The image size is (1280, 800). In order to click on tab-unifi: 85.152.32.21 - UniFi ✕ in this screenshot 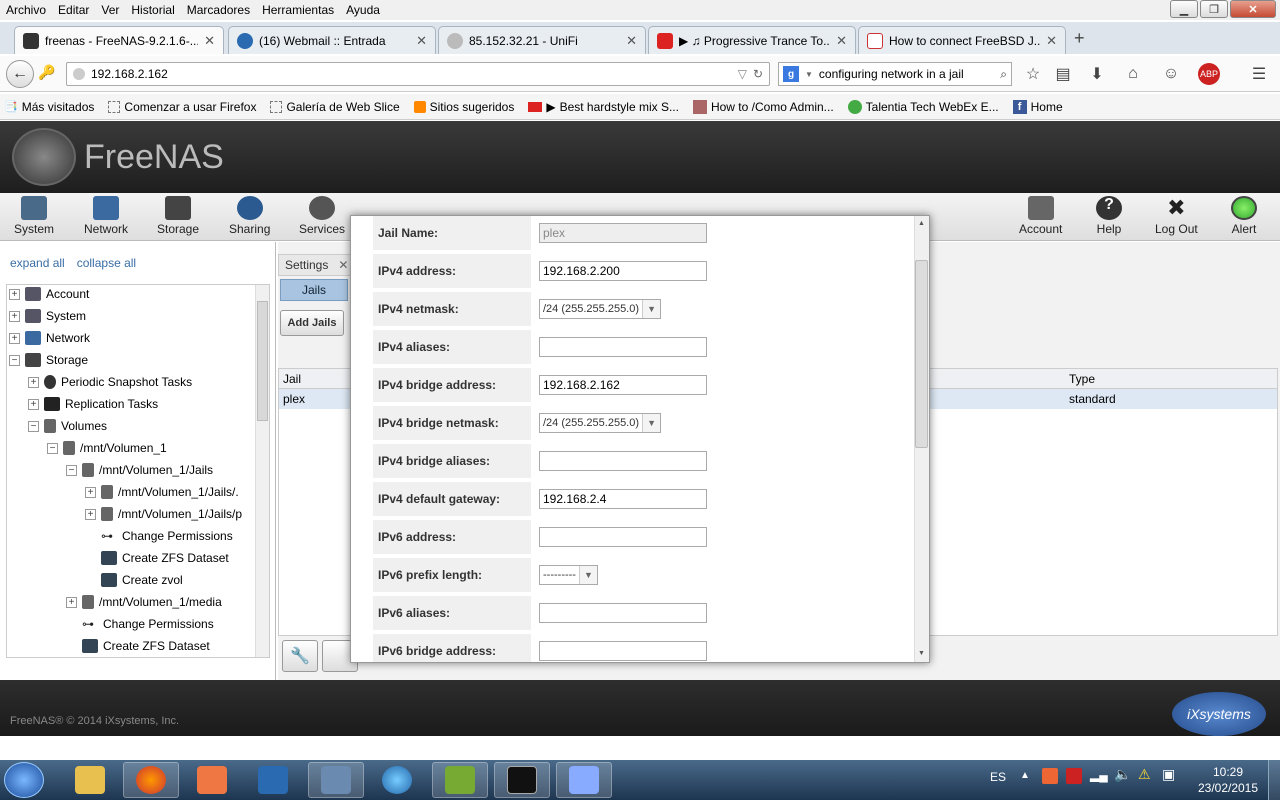, I will do `click(542, 40)`.